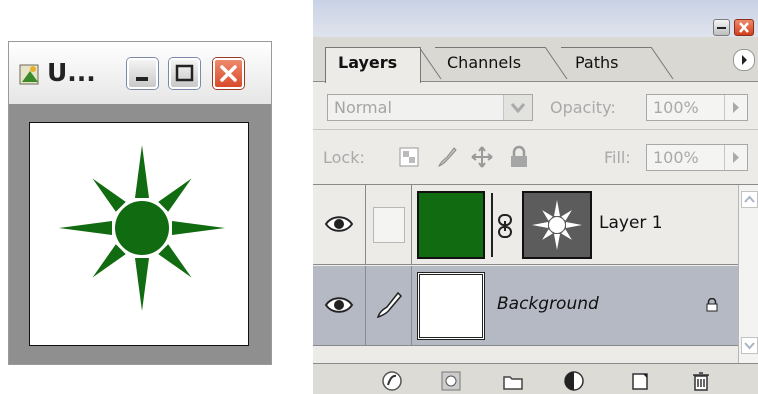  Describe the element at coordinates (701, 381) in the screenshot. I see `trash-icon` at that location.